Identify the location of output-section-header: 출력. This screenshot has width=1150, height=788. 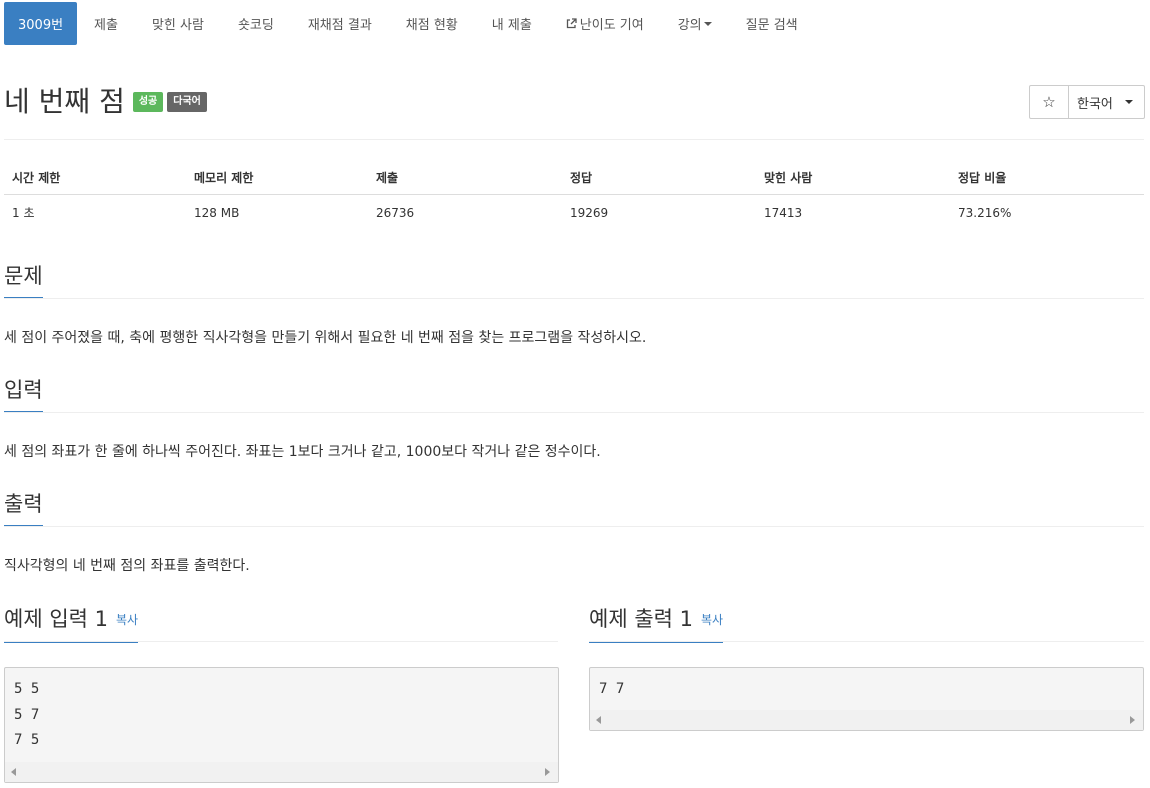
(23, 509).